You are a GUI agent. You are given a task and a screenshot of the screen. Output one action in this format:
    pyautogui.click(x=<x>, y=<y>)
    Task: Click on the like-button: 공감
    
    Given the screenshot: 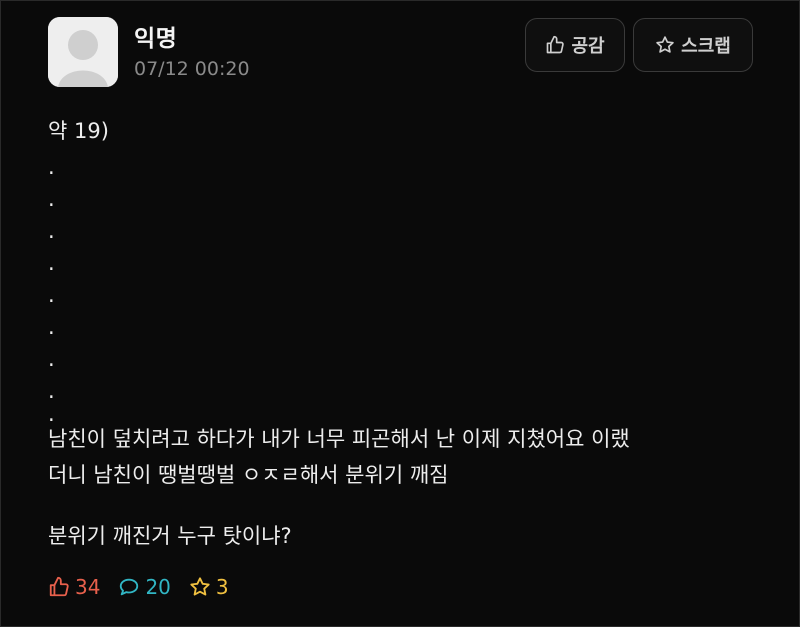 What is the action you would take?
    pyautogui.click(x=575, y=45)
    